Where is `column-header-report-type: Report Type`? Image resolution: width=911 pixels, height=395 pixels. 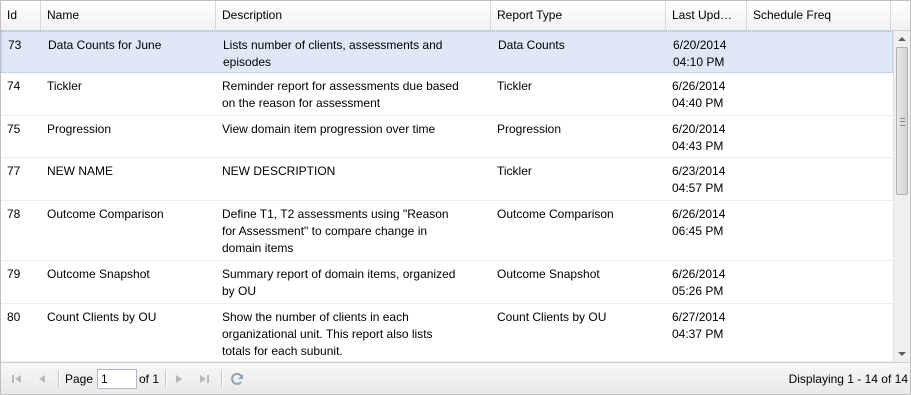 column-header-report-type: Report Type is located at coordinates (578, 15).